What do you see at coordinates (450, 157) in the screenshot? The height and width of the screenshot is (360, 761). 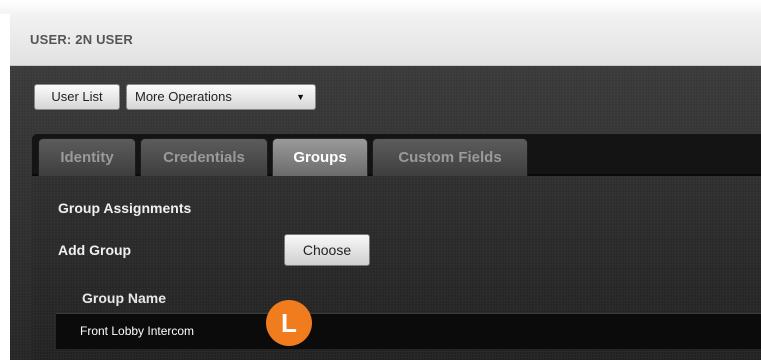 I see `tab-custom-fields: Custom Fields` at bounding box center [450, 157].